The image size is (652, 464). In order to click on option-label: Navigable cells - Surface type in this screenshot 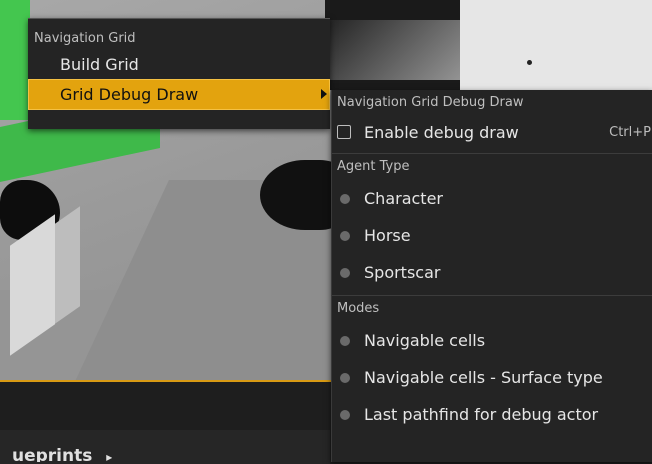, I will do `click(483, 377)`.